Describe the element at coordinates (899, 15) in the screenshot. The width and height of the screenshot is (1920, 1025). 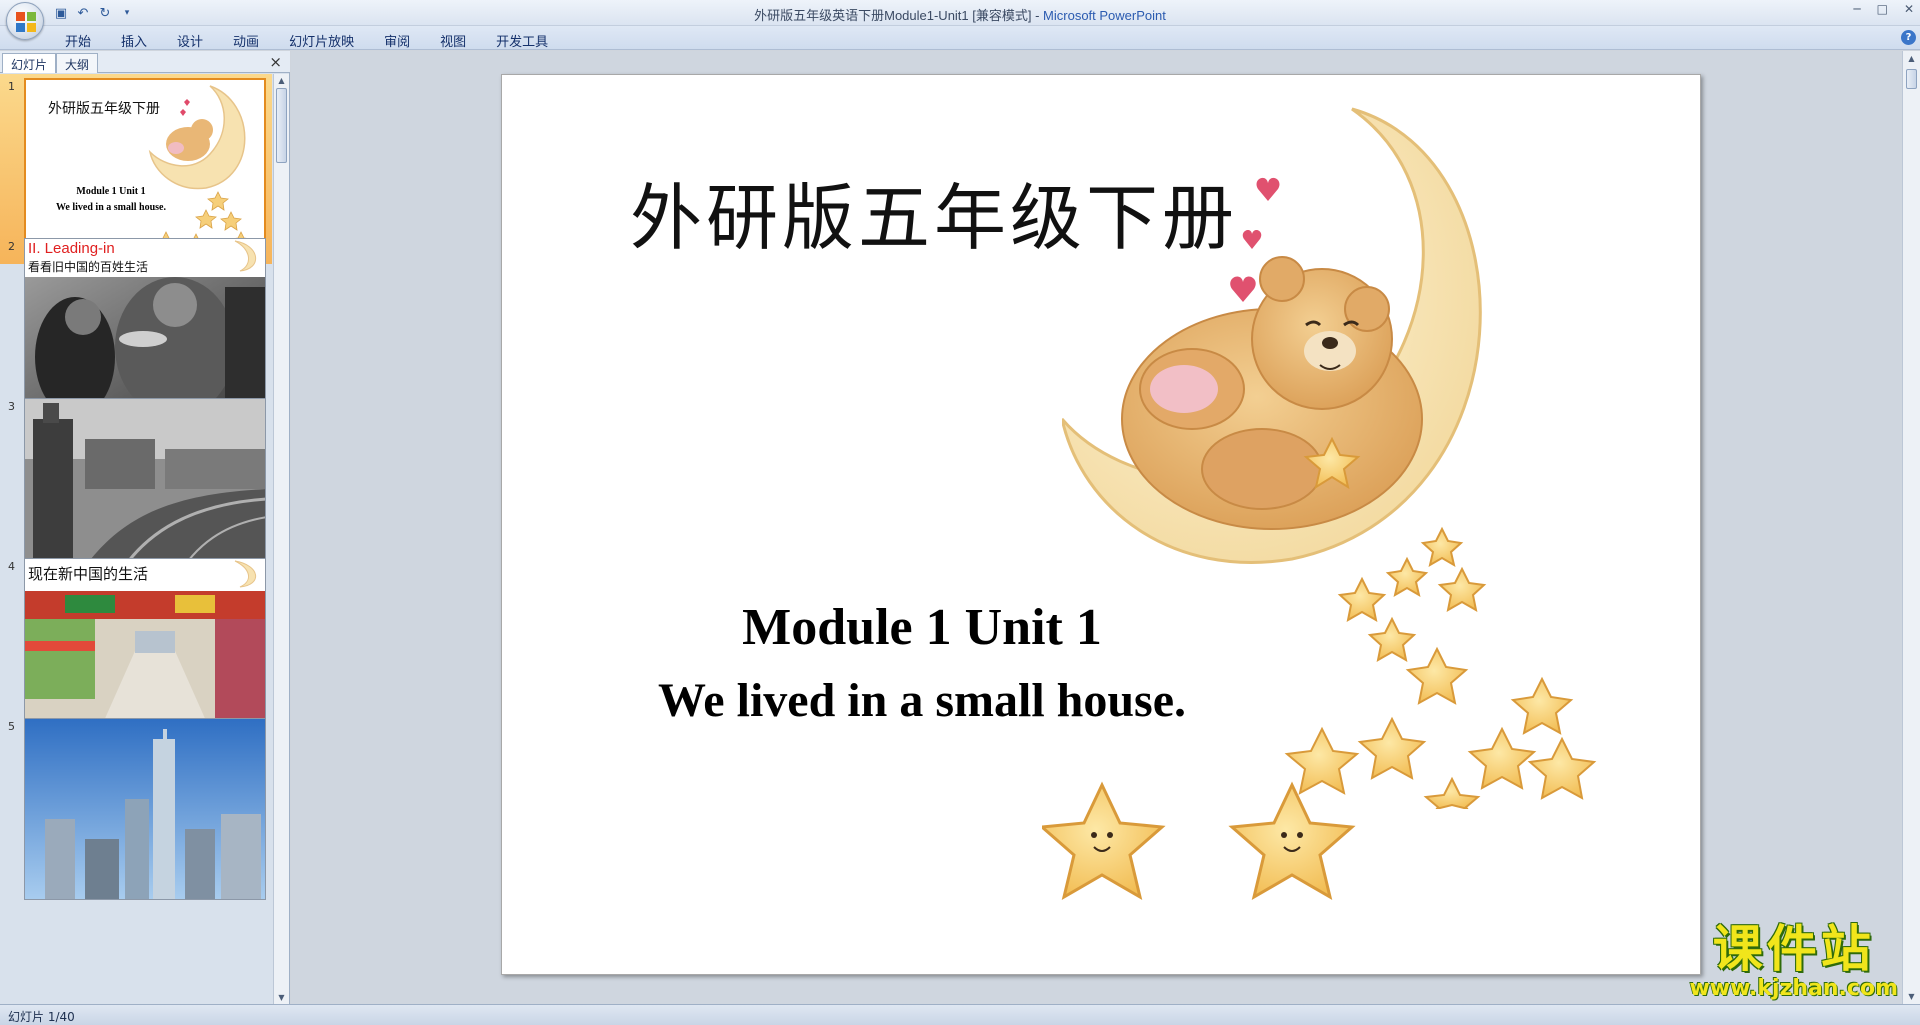
I see `window-title-document: 外研版五年级英语下册Module1-Unit1 [兼容模式] -` at that location.